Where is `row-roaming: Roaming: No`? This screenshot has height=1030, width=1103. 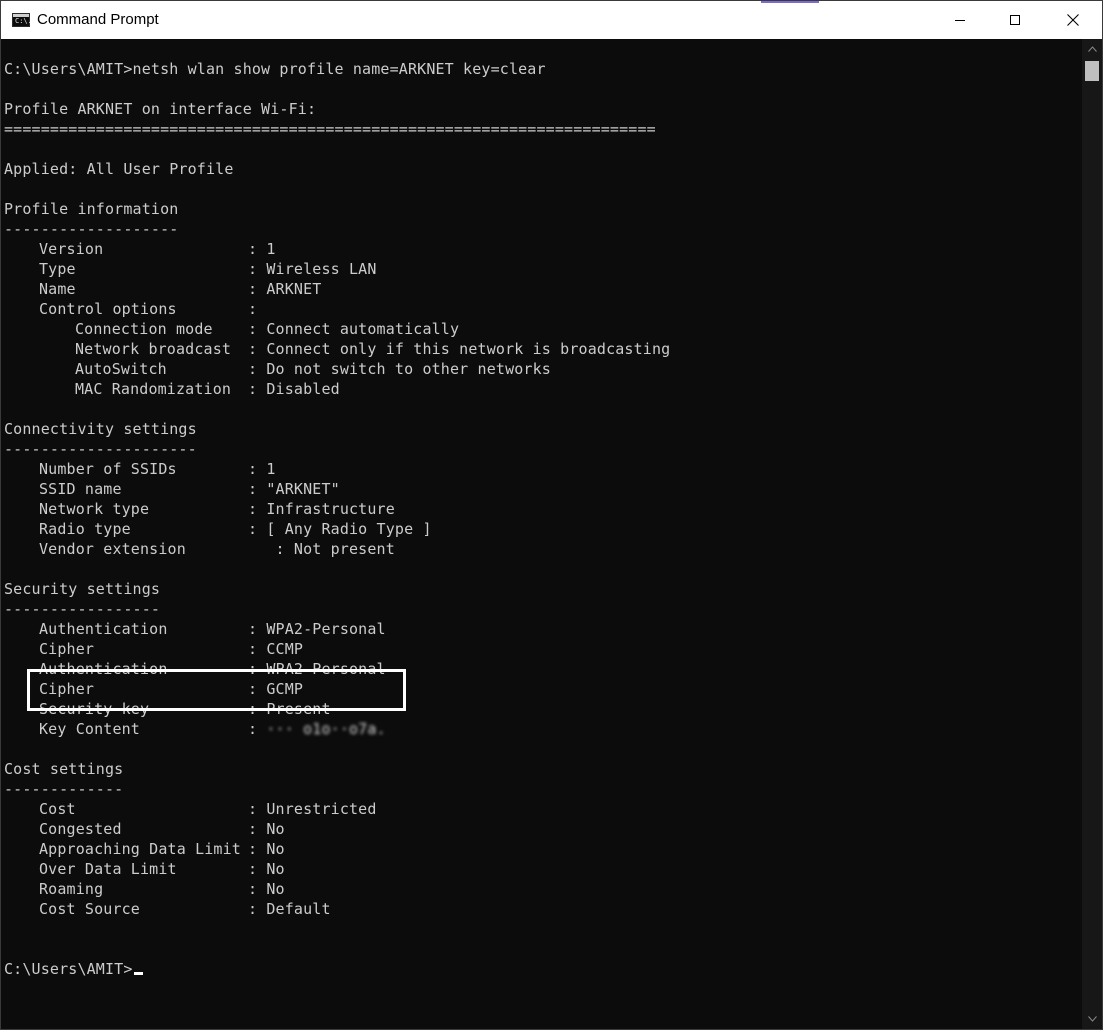 row-roaming: Roaming: No is located at coordinates (162, 889).